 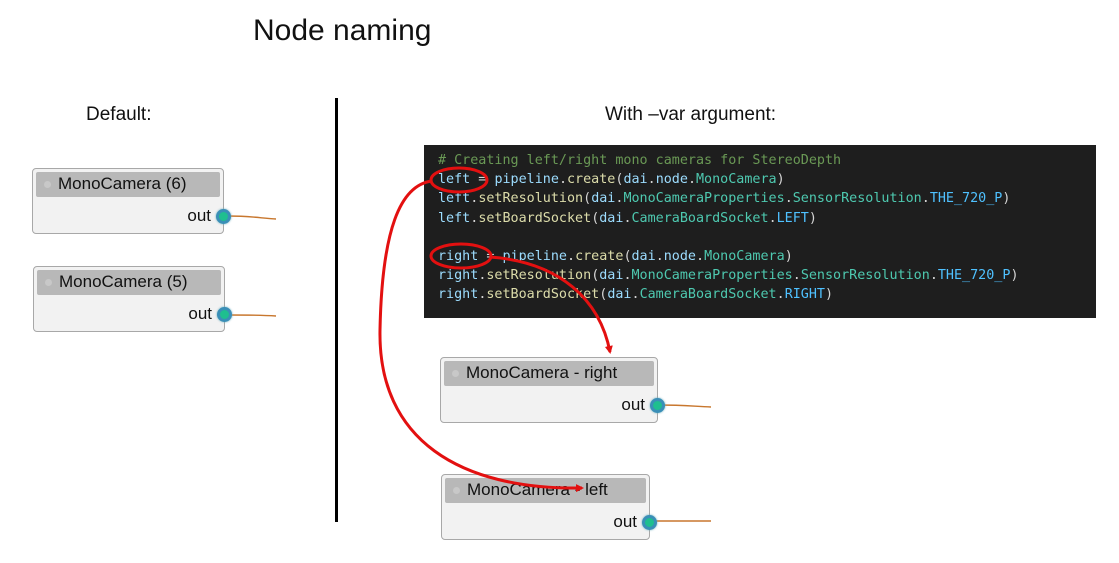 I want to click on arrow-left-to-node, so click(x=481, y=336).